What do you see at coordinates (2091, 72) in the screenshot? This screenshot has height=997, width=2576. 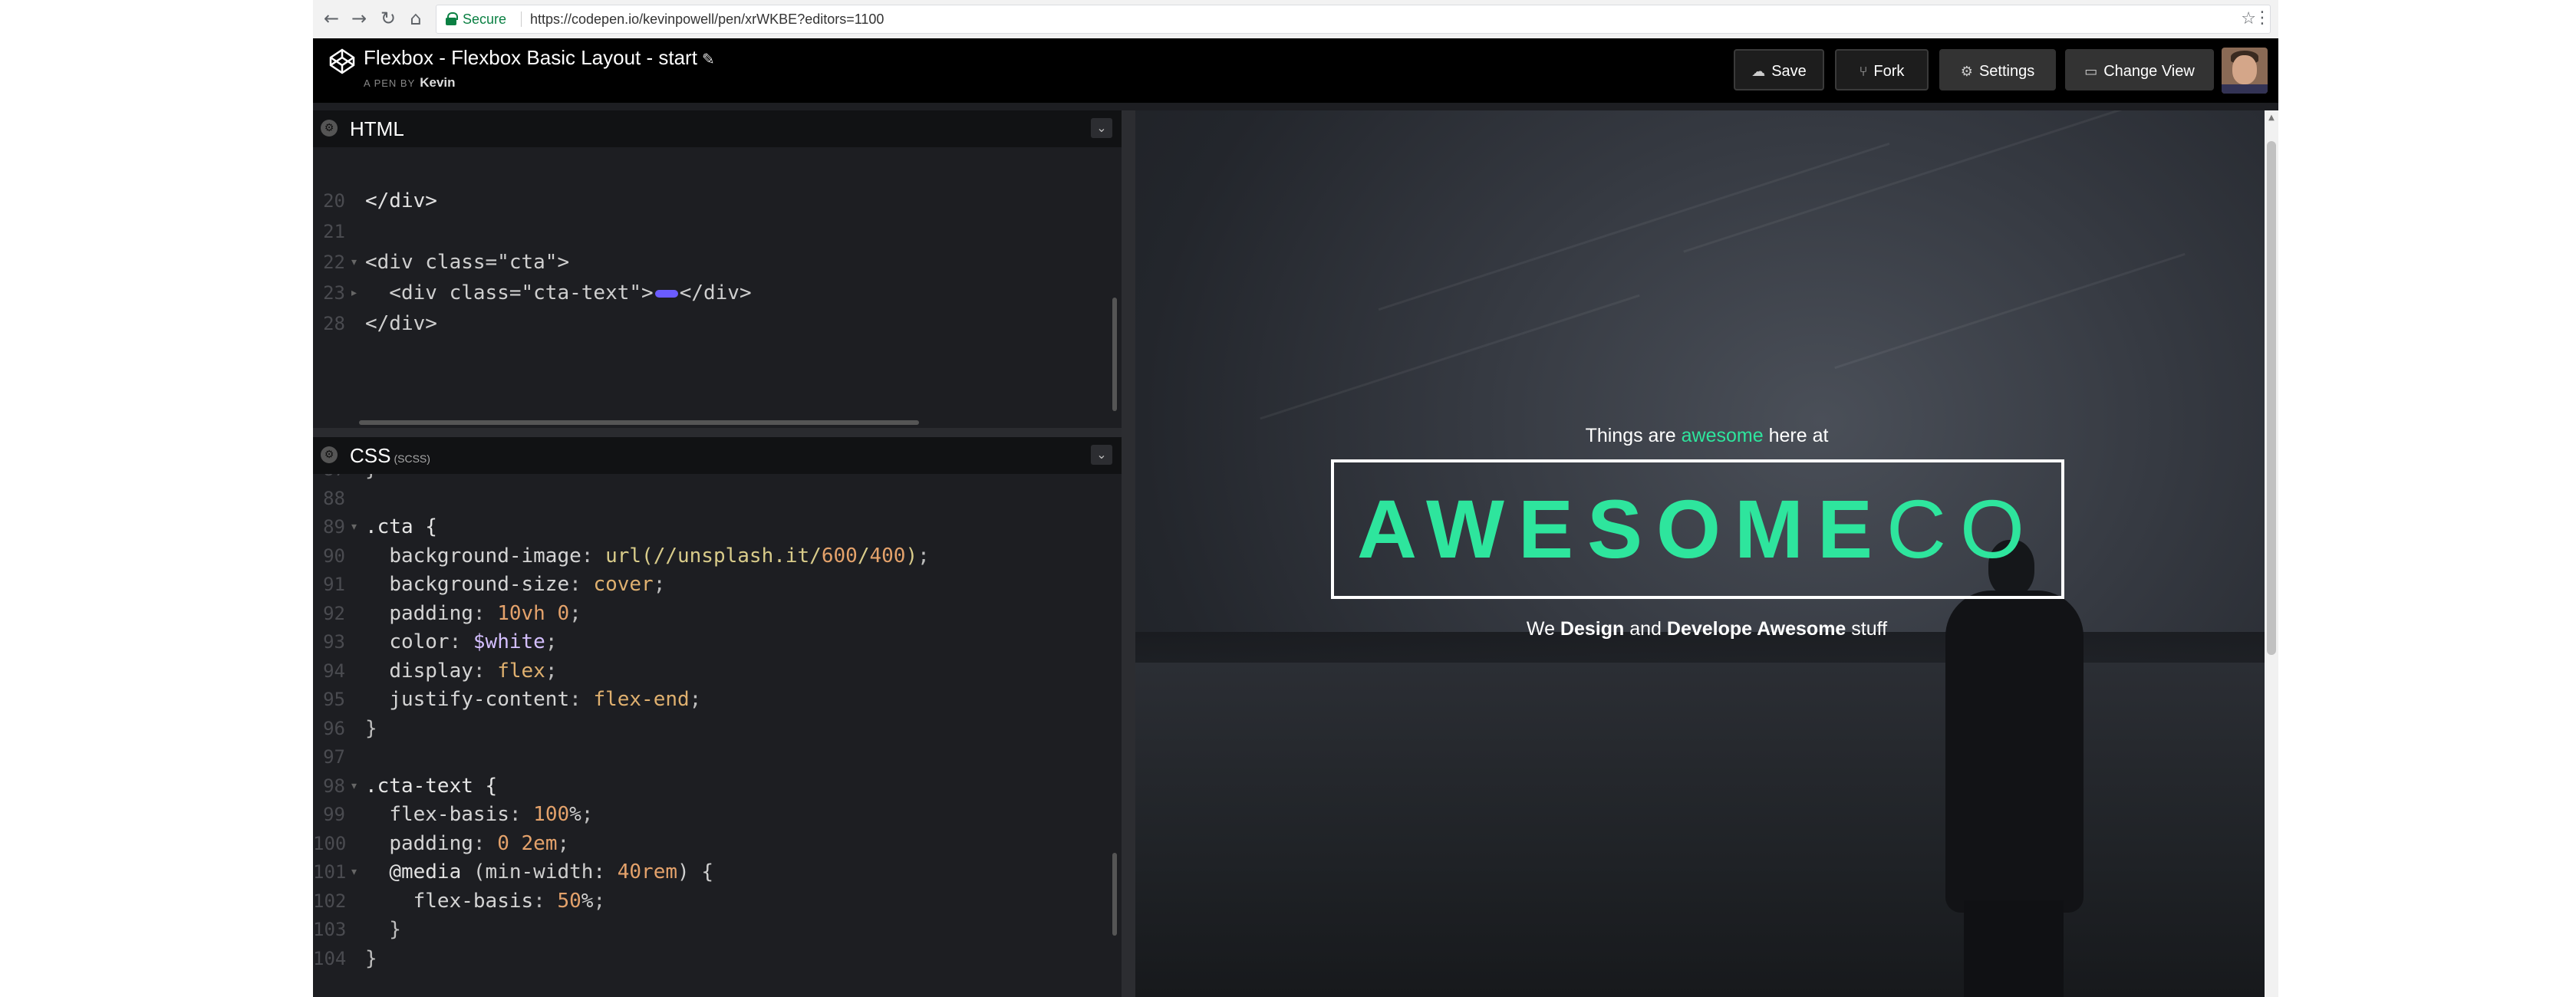 I see `layout-icon: ▭` at bounding box center [2091, 72].